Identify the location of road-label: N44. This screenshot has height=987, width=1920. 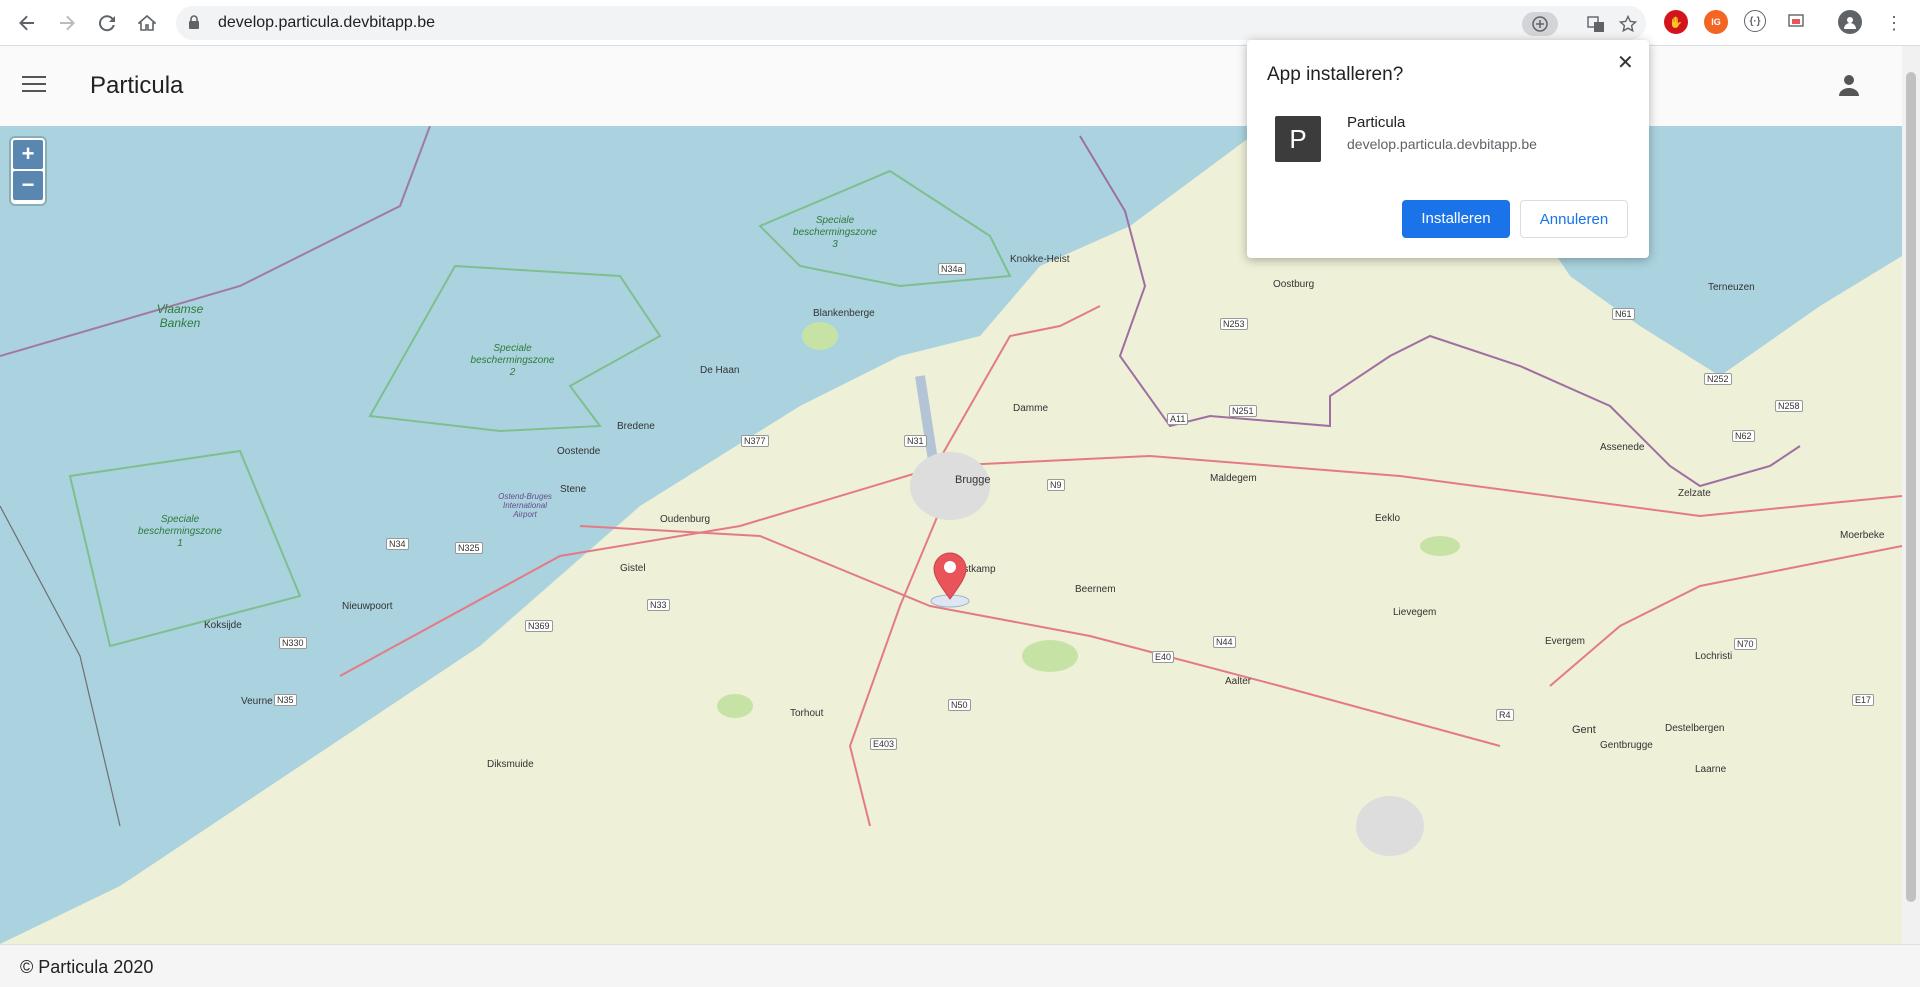
(1224, 642).